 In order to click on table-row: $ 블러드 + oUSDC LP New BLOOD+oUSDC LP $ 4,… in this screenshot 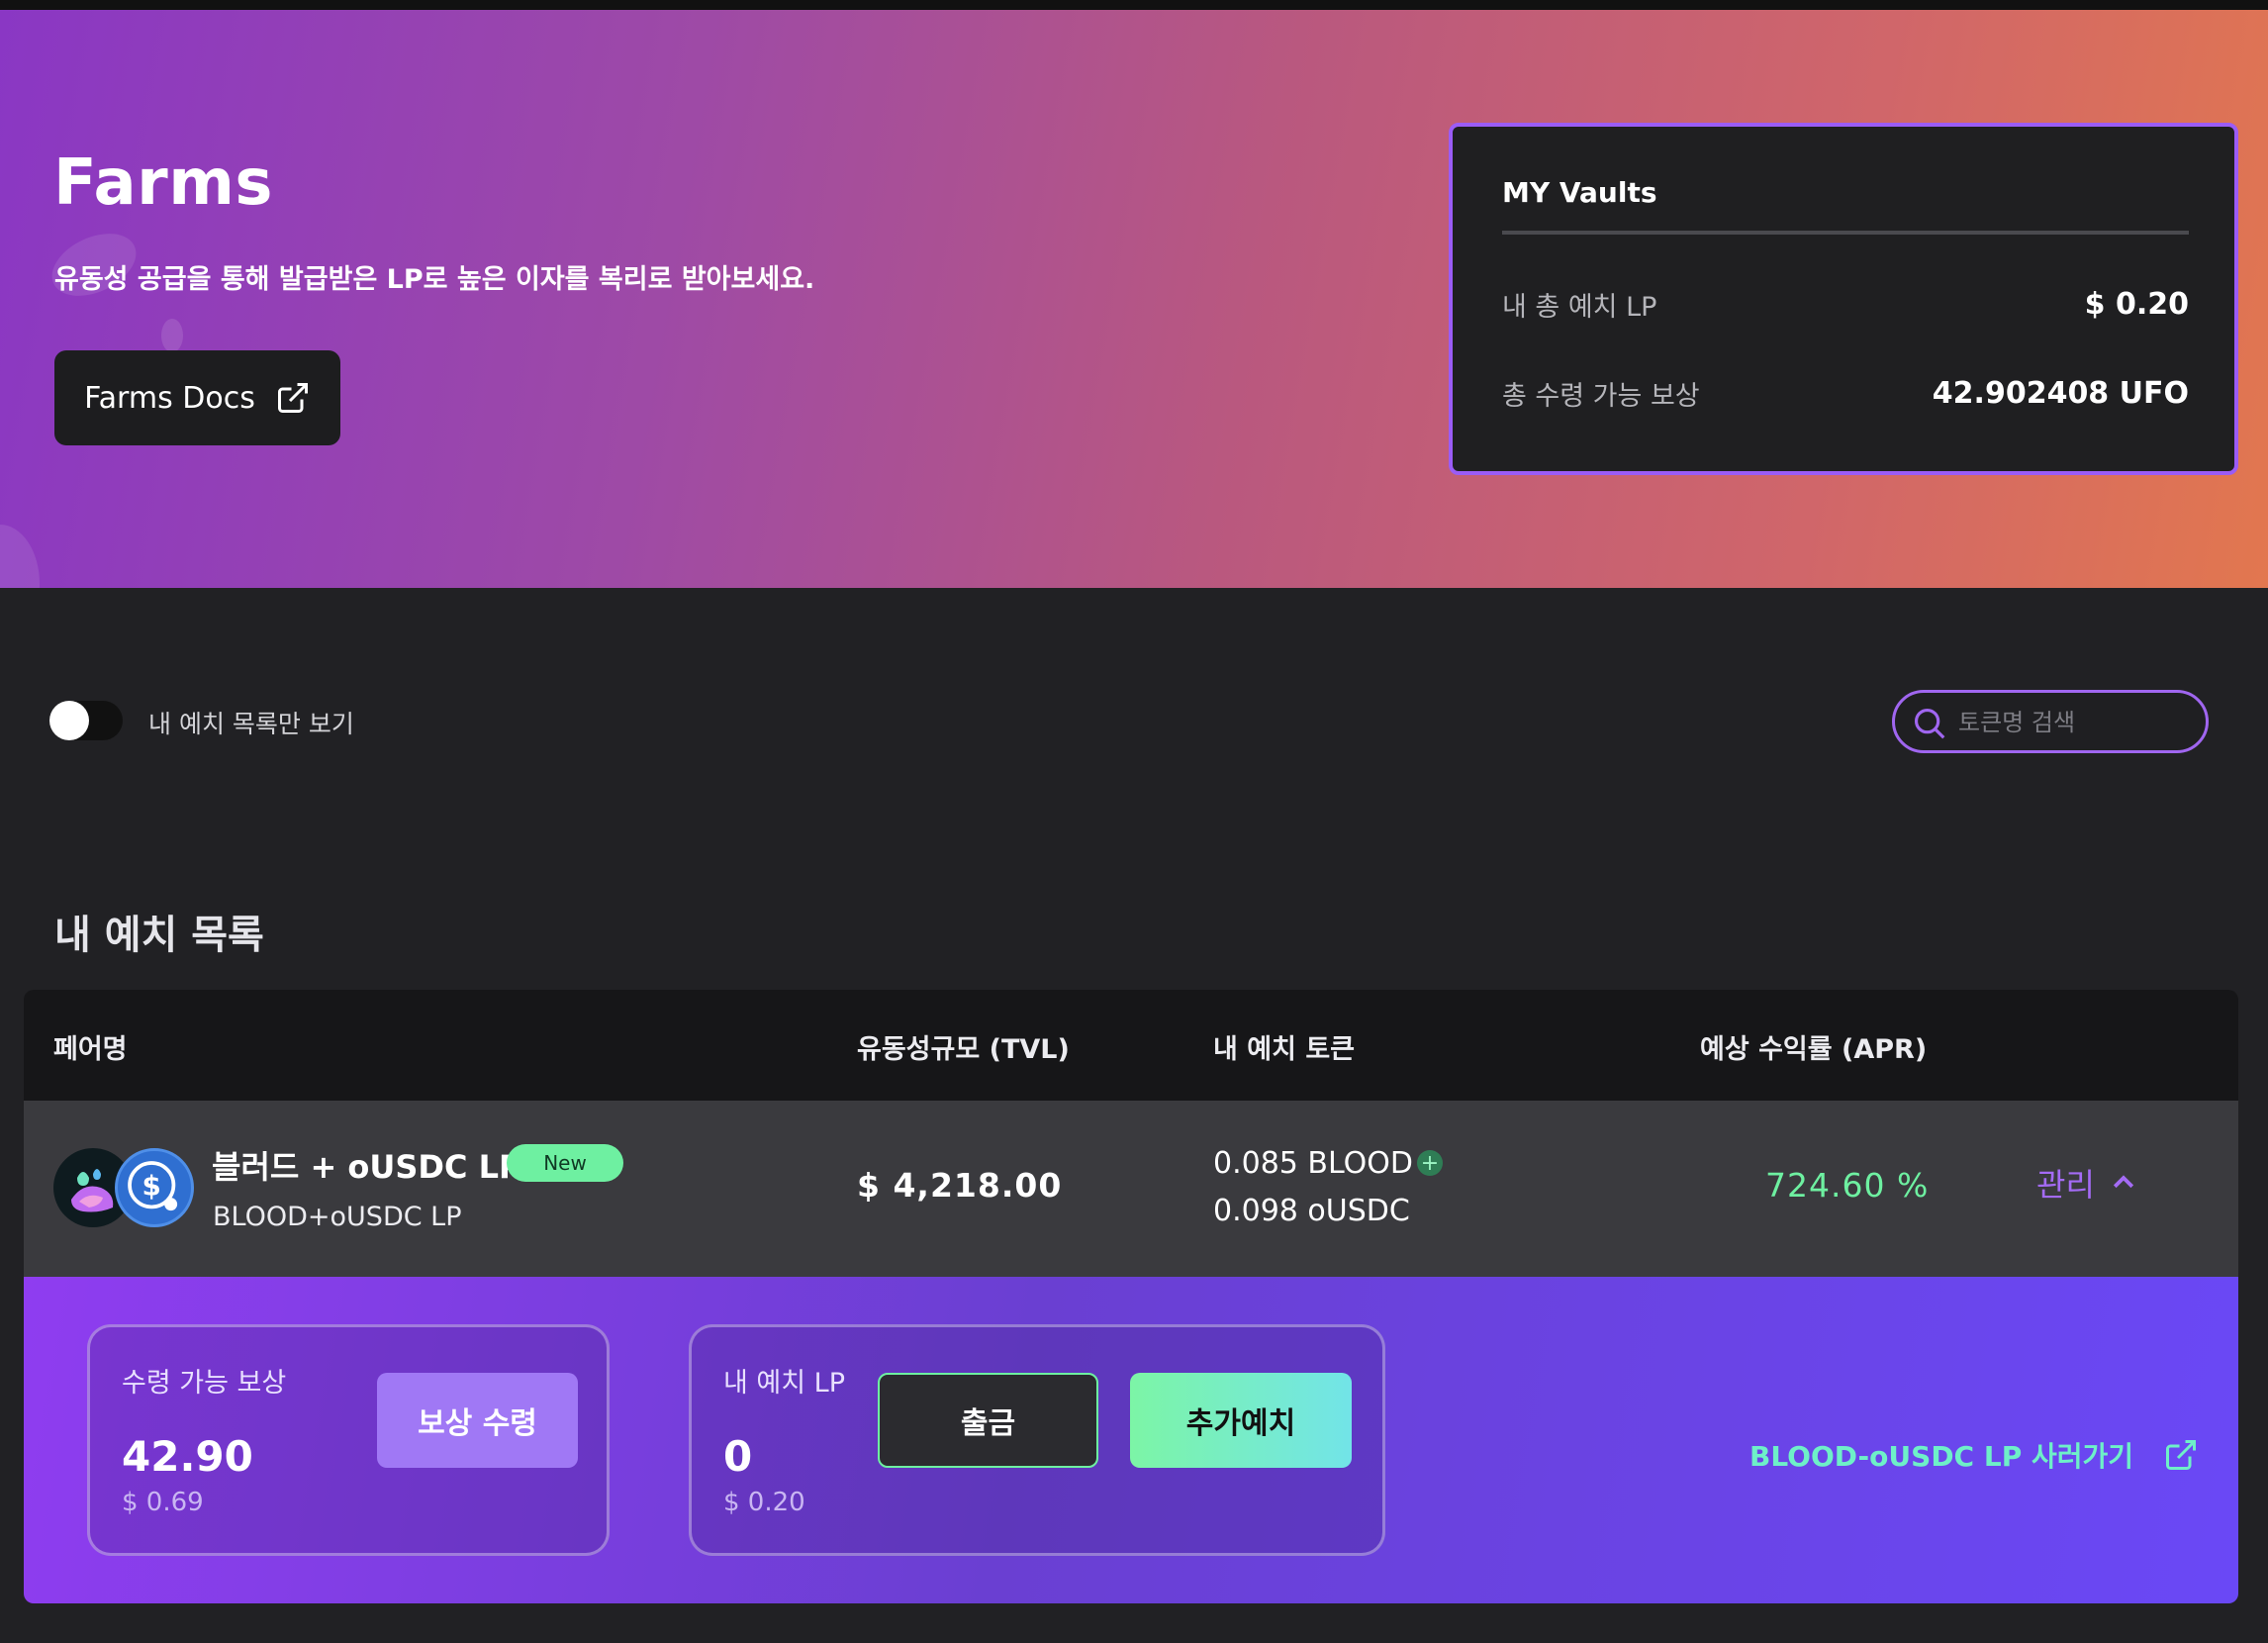, I will do `click(1131, 1189)`.